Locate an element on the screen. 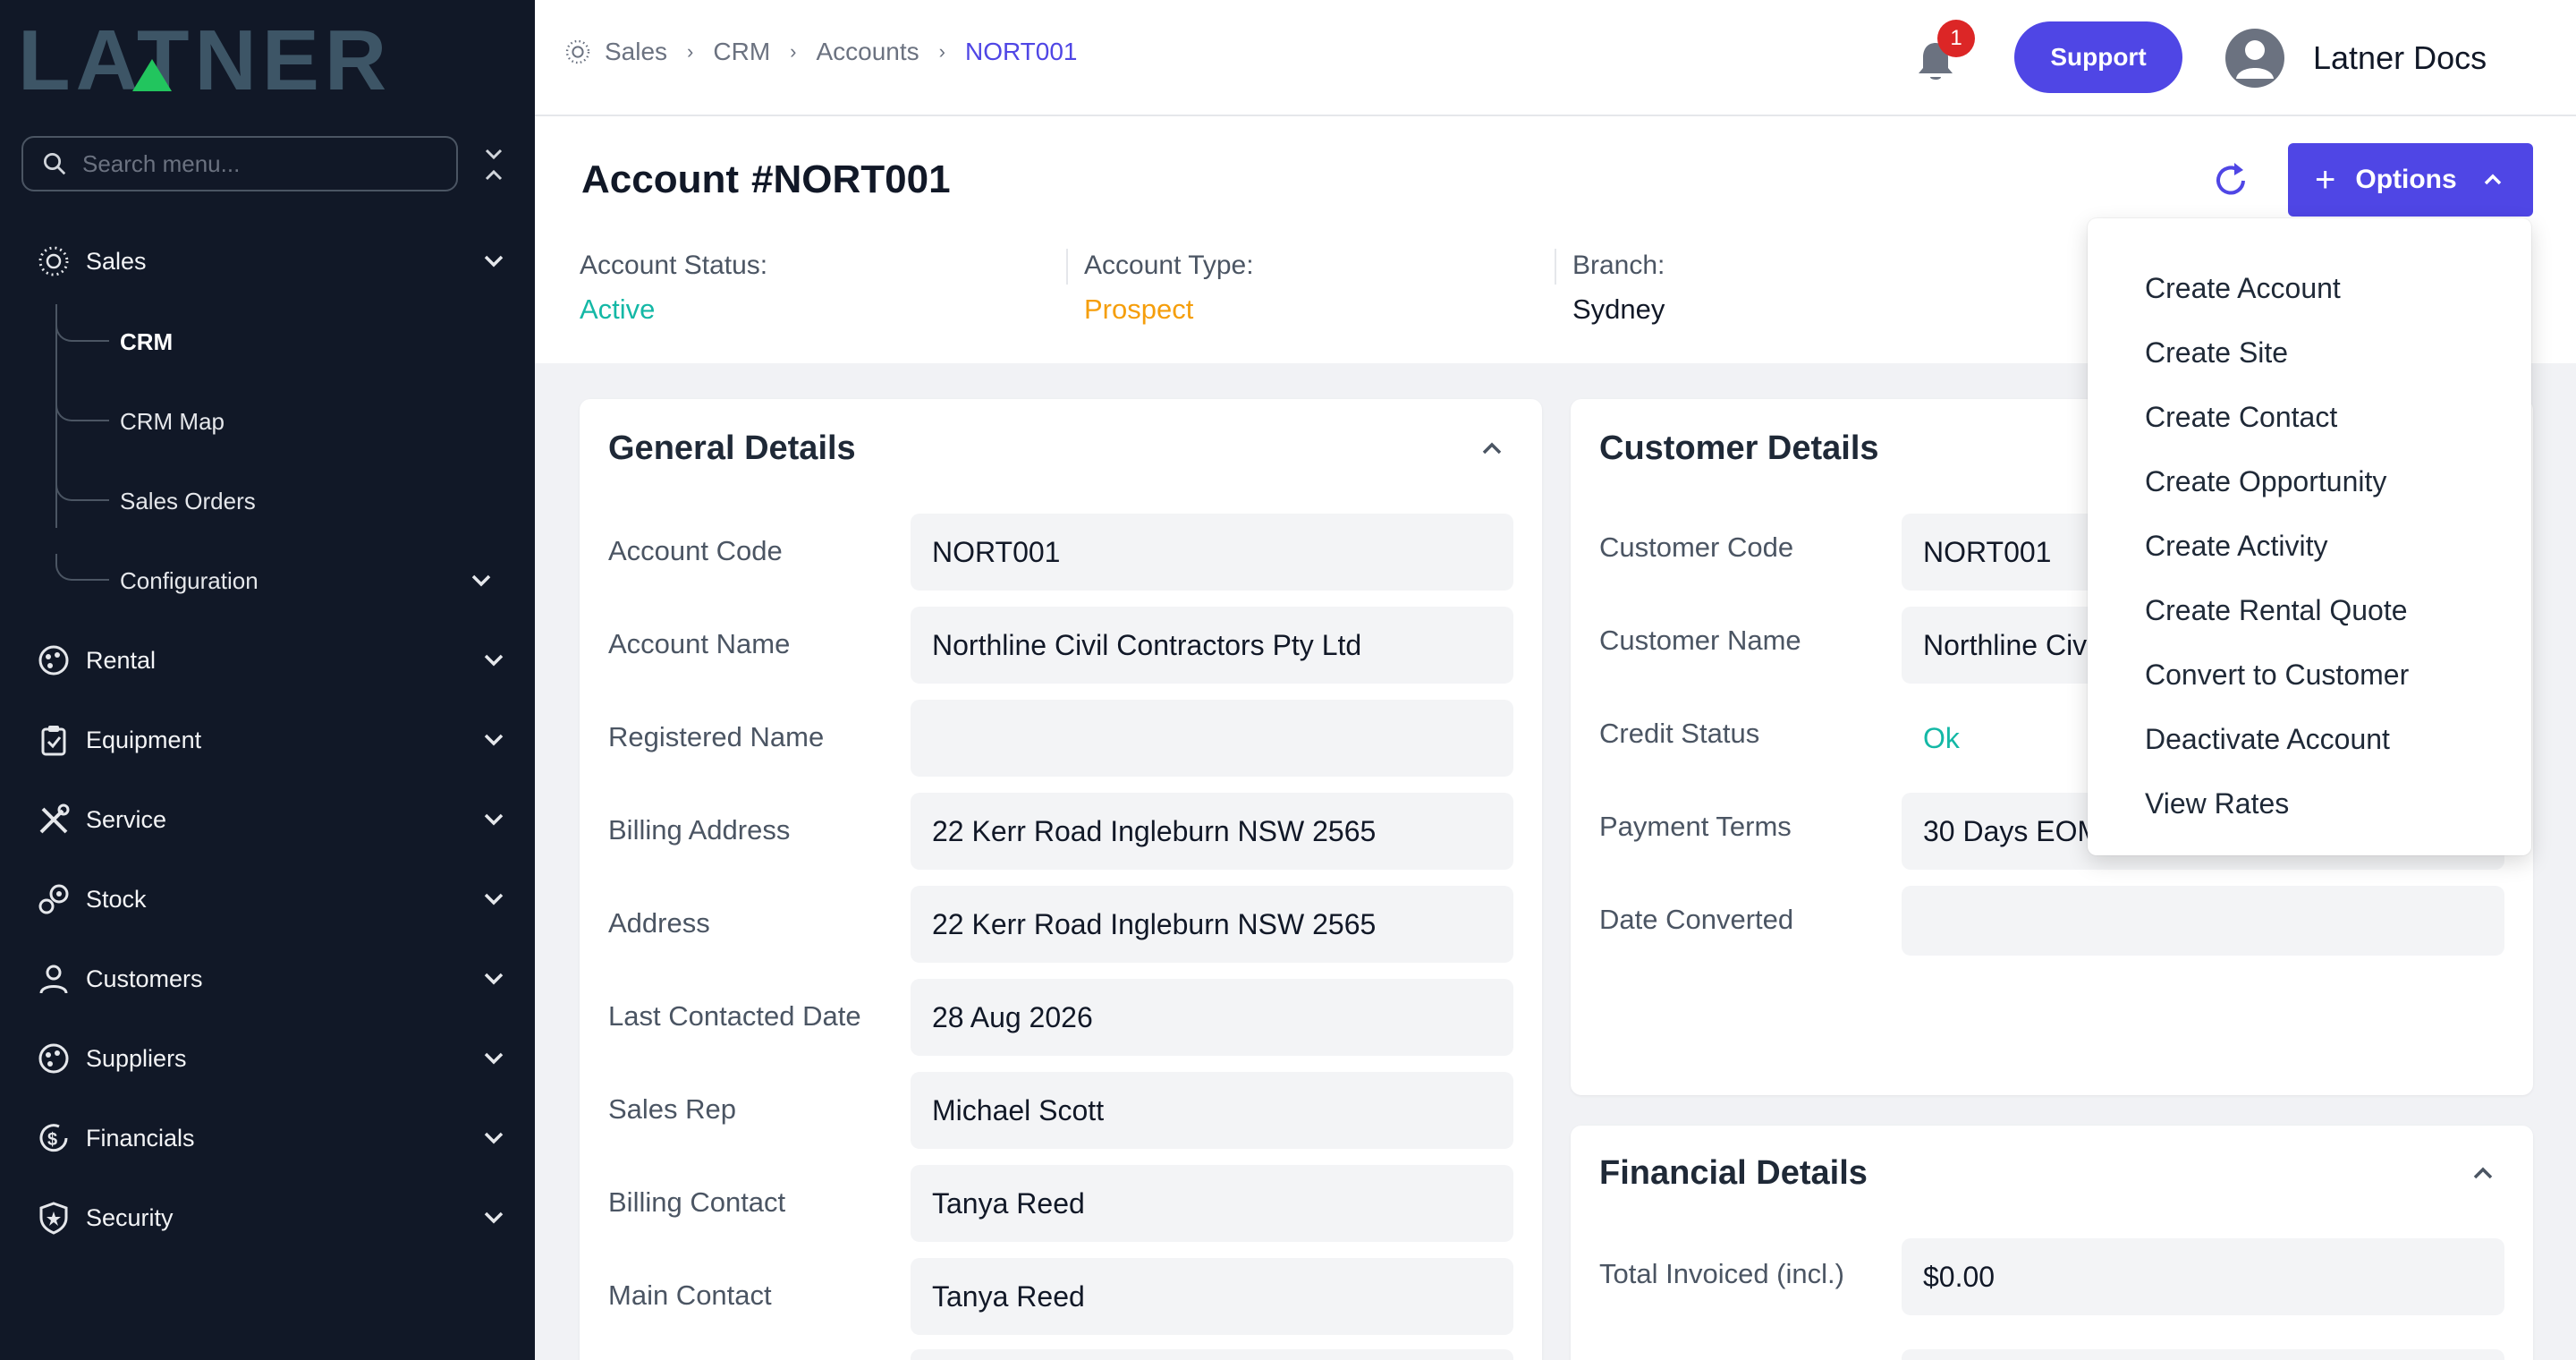 This screenshot has height=1360, width=2576. sidebar-subitem-sales-orders: Sales Orders is located at coordinates (281, 501).